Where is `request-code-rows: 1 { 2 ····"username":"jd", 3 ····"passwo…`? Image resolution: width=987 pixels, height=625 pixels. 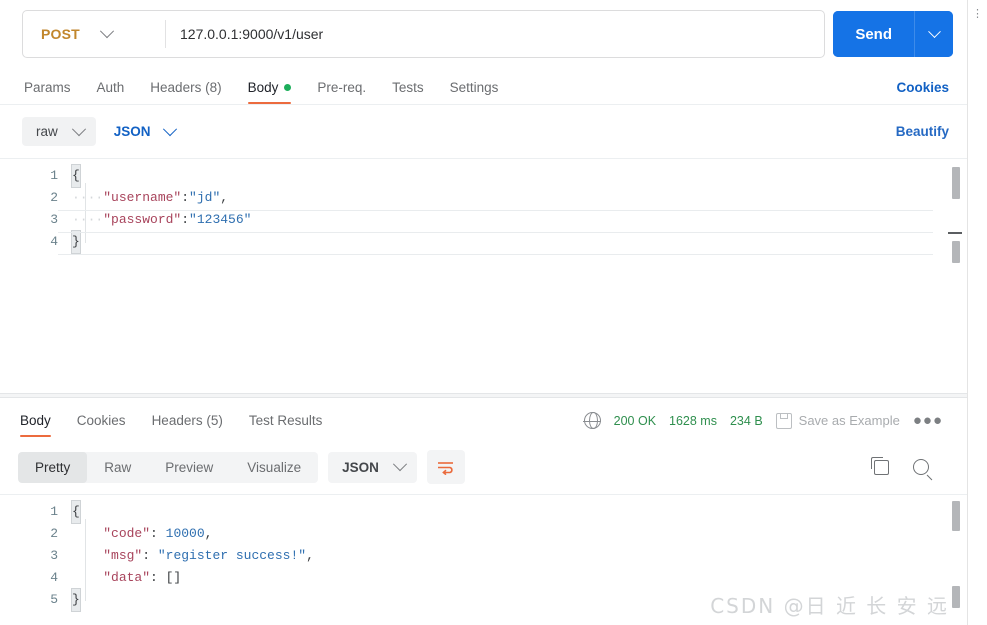 request-code-rows: 1 { 2 ····"username":"jd", 3 ····"passwo… is located at coordinates (483, 206).